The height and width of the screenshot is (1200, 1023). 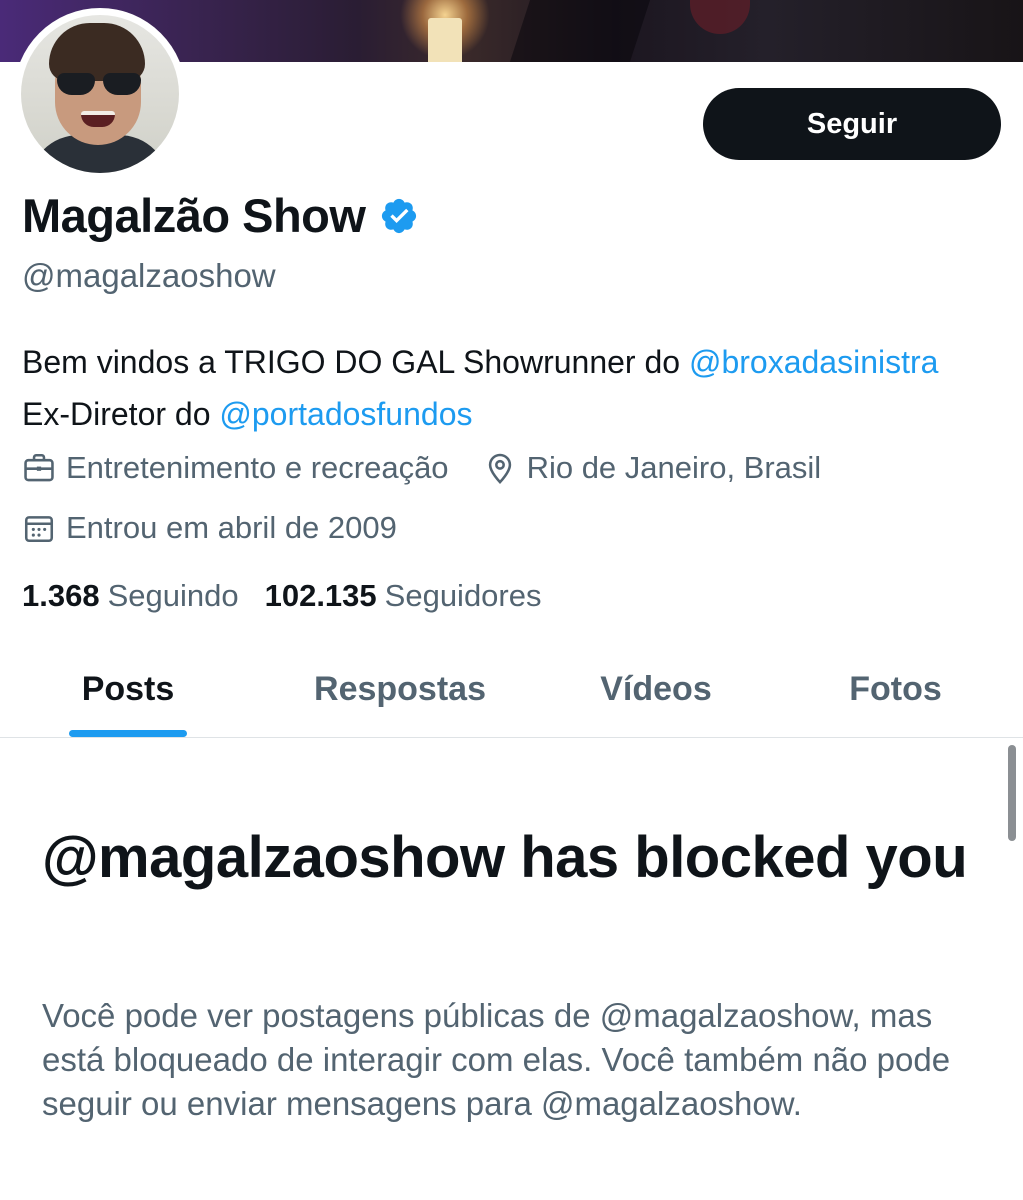 What do you see at coordinates (128, 689) in the screenshot?
I see `tab-posts: Posts` at bounding box center [128, 689].